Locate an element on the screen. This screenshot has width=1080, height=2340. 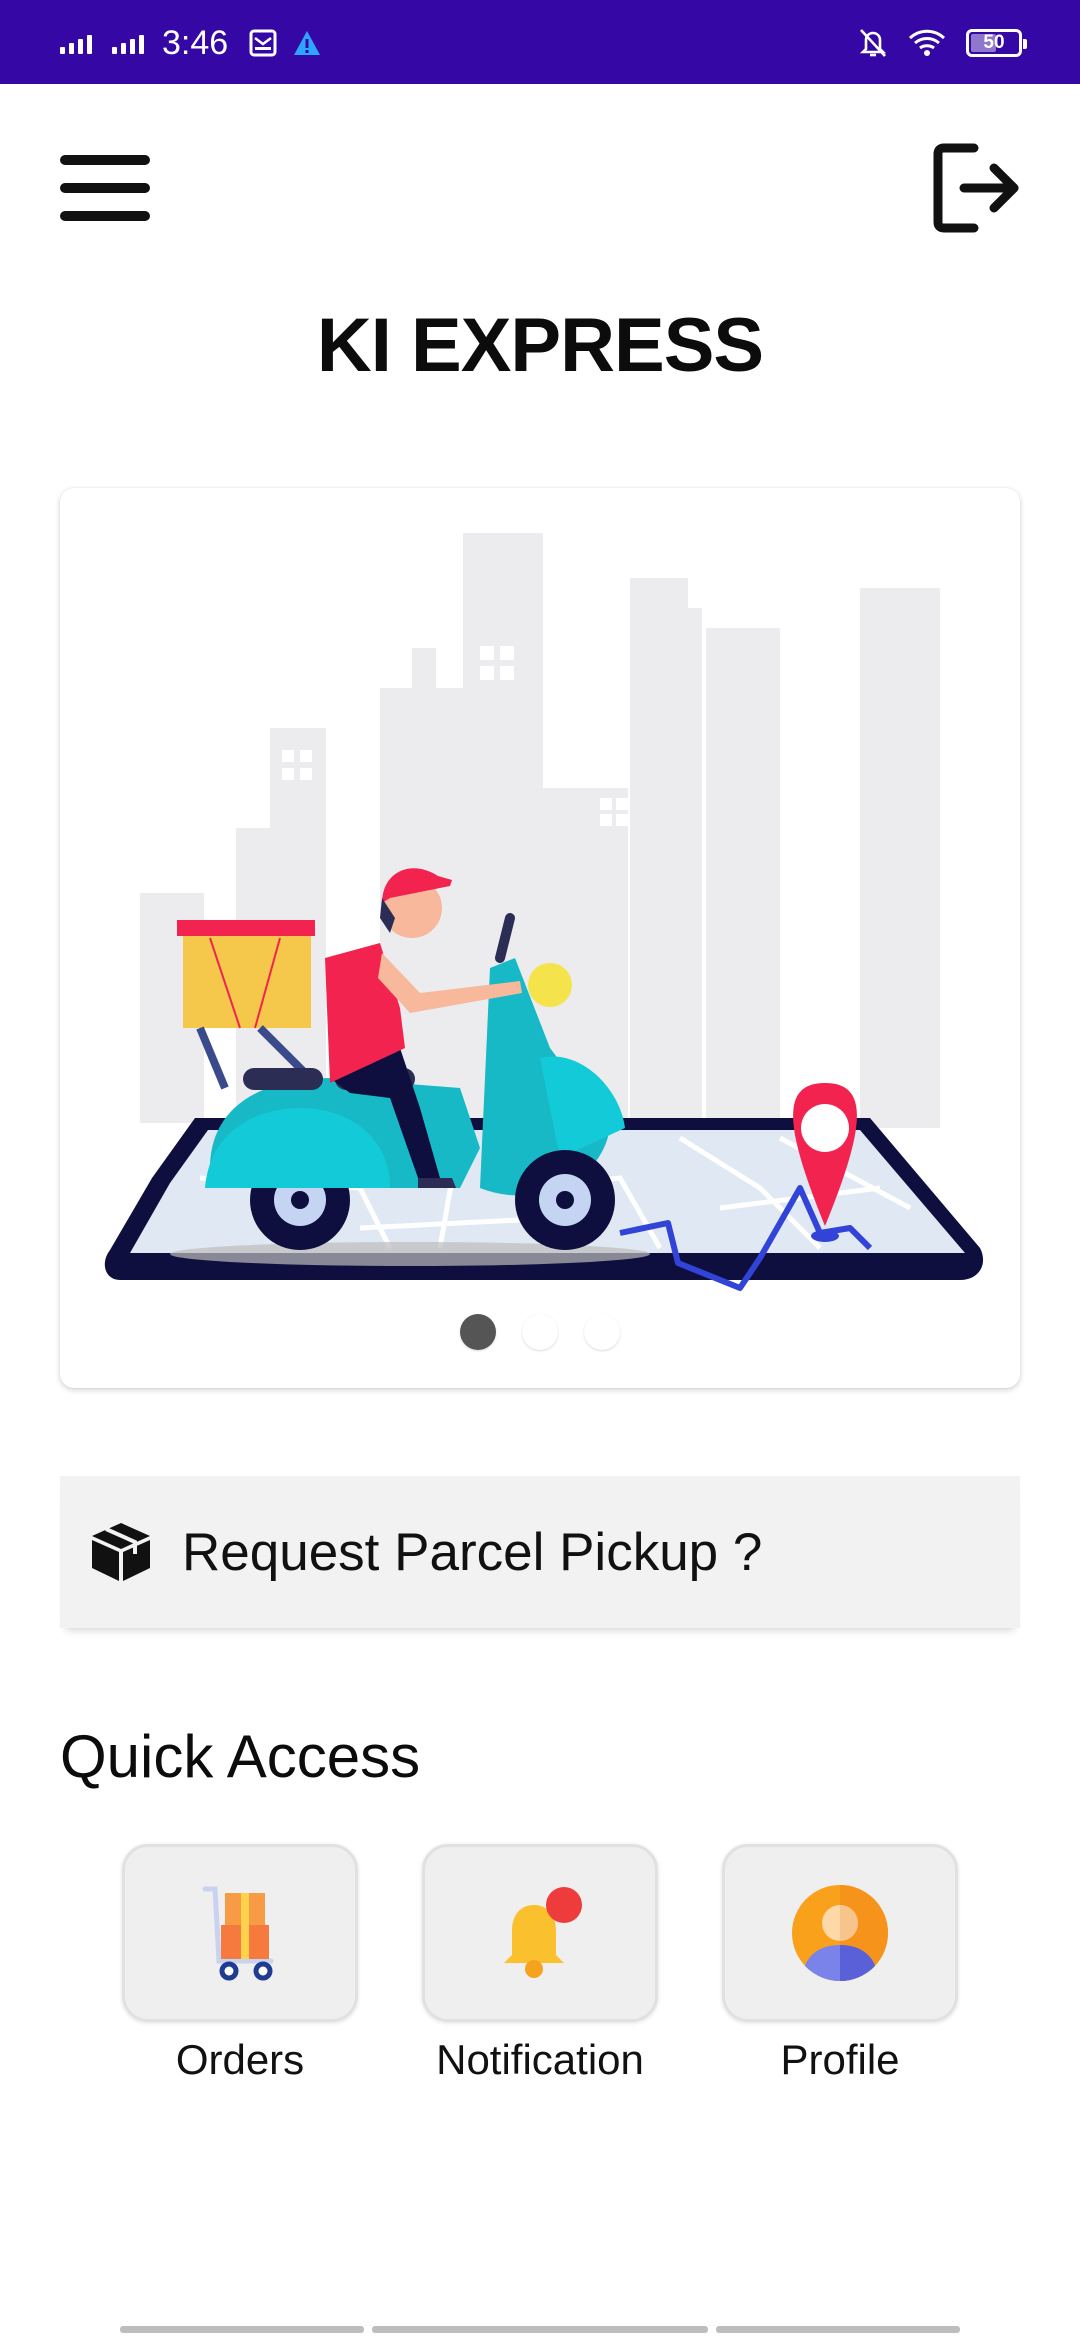
status-right: 50 is located at coordinates (942, 43).